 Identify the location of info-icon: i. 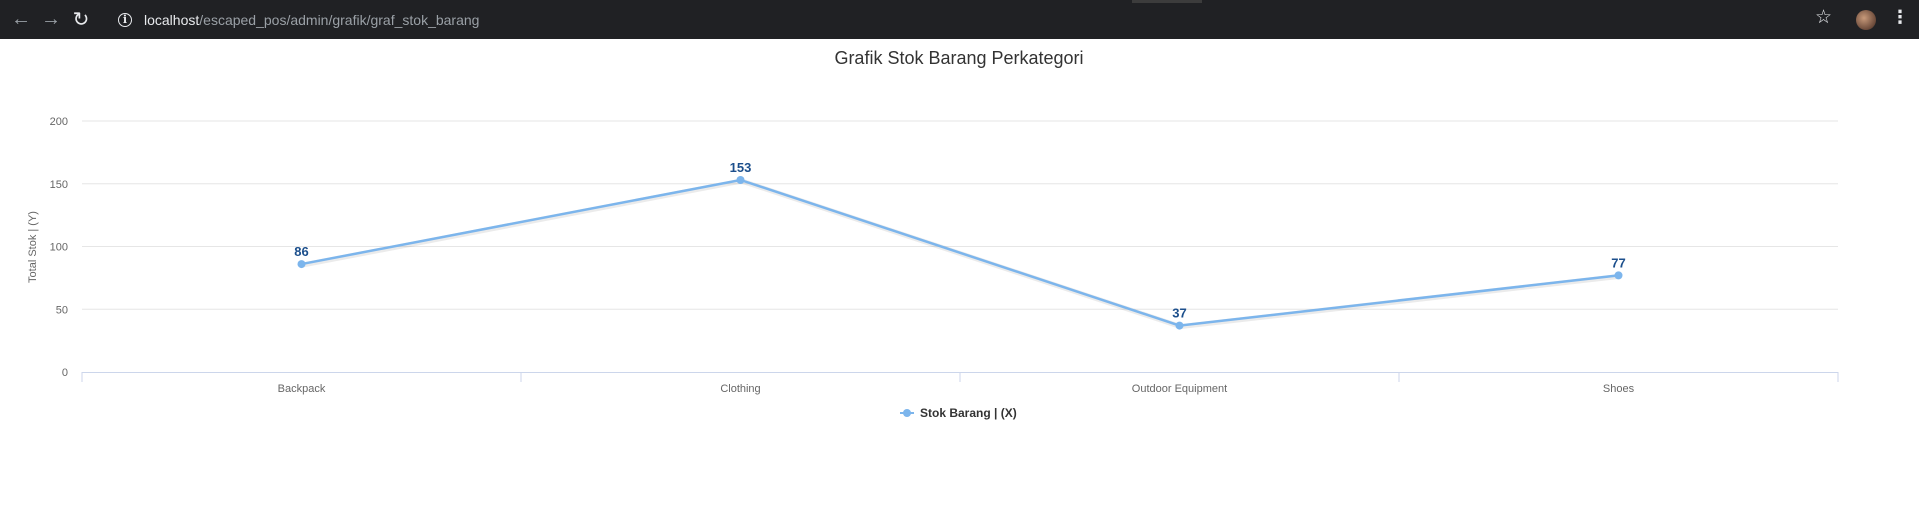
(125, 19).